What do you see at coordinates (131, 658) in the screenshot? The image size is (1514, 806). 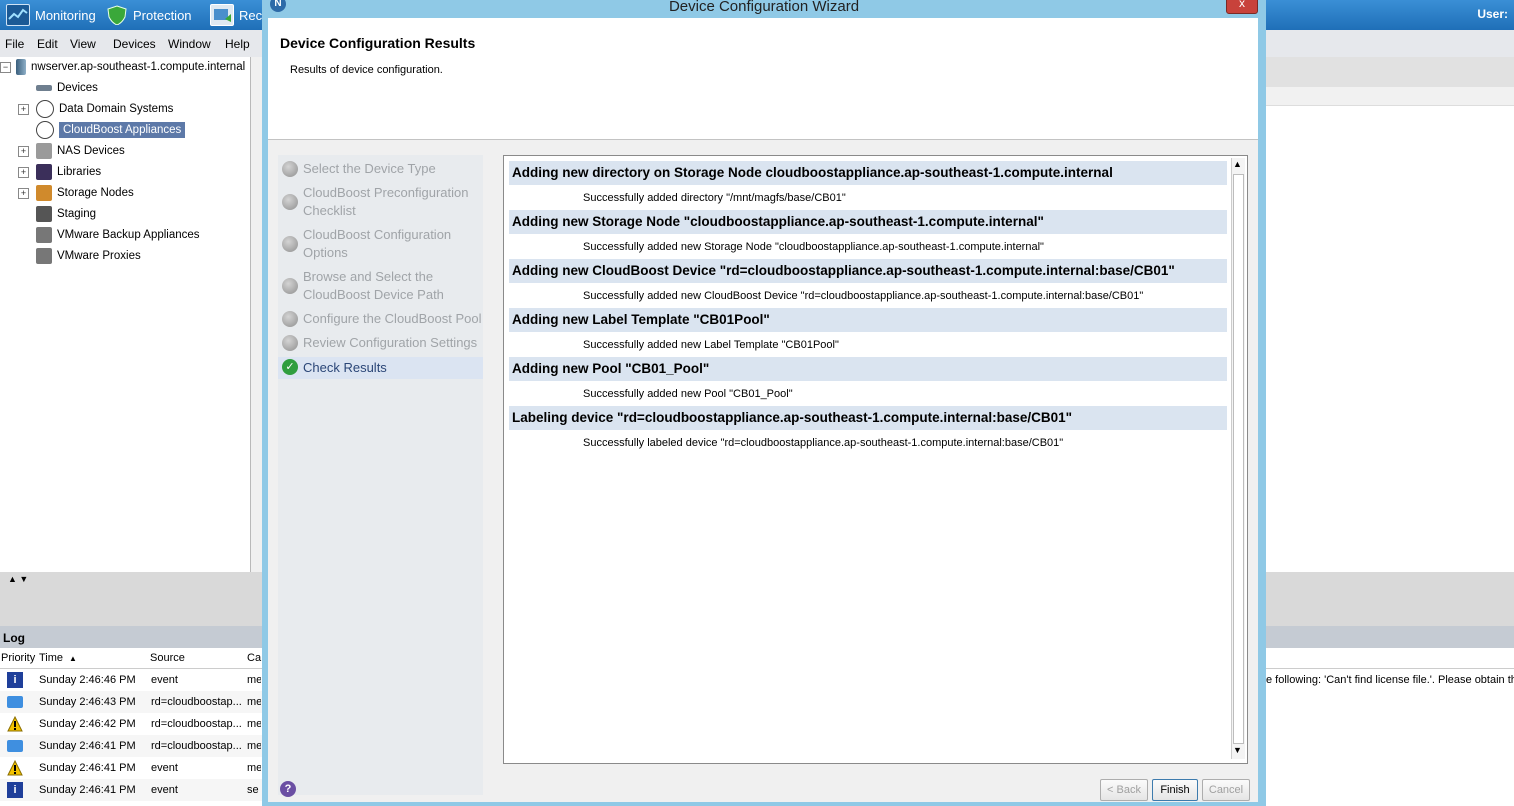 I see `log-table-header: Priority Time ▲ Source Ca` at bounding box center [131, 658].